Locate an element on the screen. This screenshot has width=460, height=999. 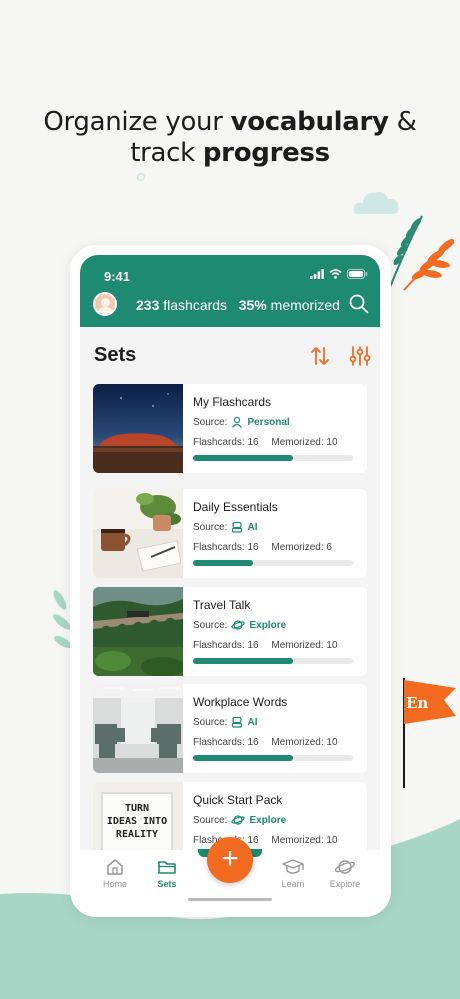
set-source: Source: Explore is located at coordinates (239, 625).